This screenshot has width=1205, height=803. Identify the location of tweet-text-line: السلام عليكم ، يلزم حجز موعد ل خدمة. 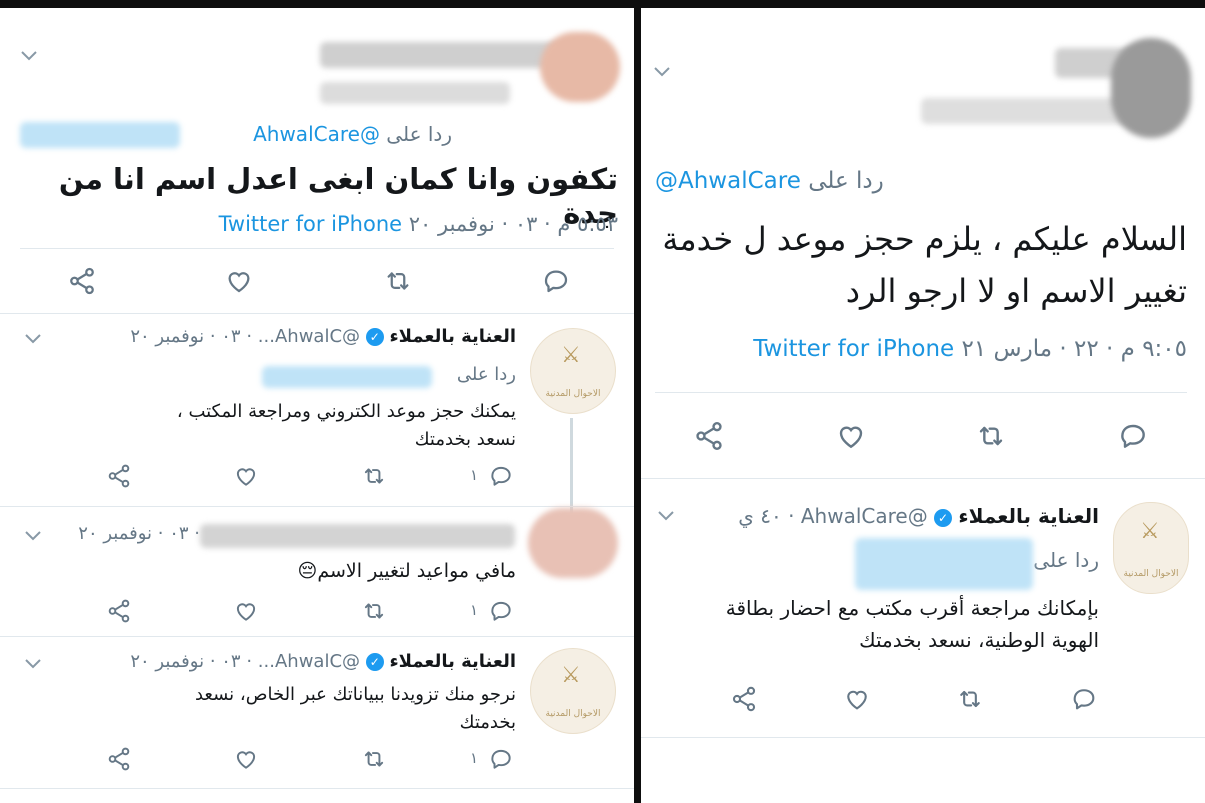
(924, 239).